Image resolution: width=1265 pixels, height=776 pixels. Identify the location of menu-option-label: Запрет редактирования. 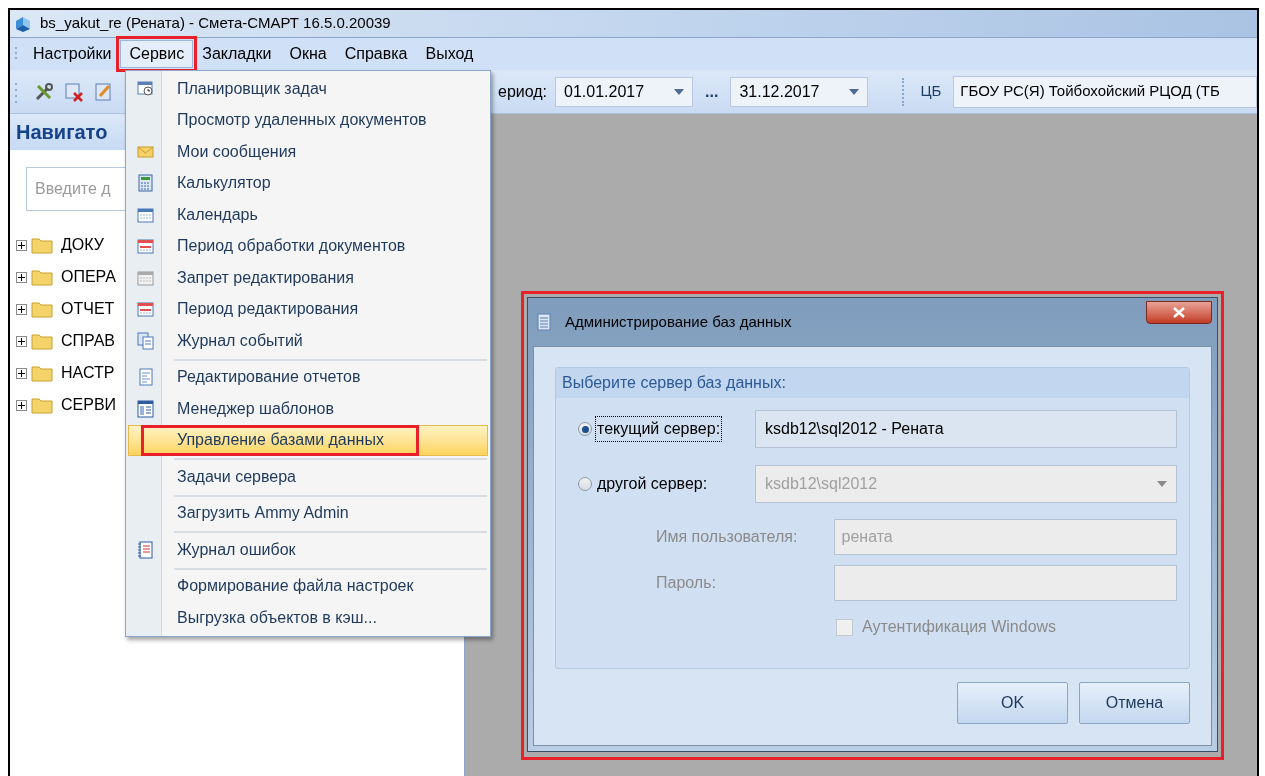
(265, 277).